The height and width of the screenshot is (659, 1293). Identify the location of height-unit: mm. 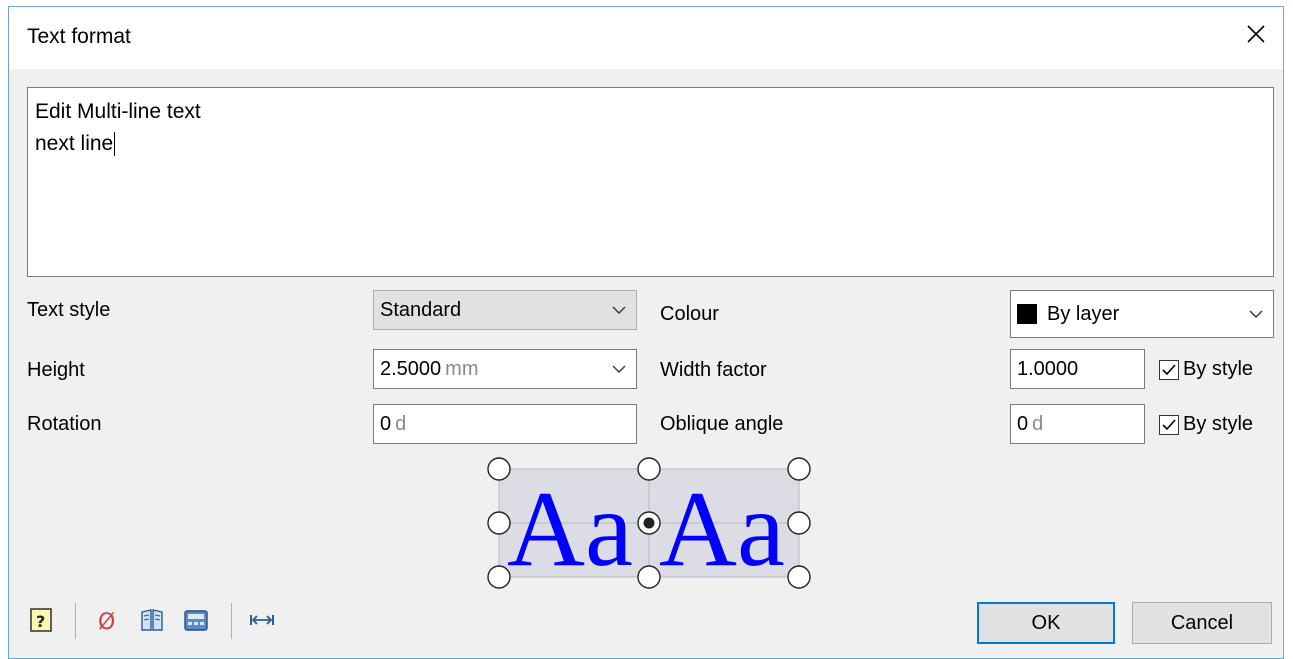
(462, 368).